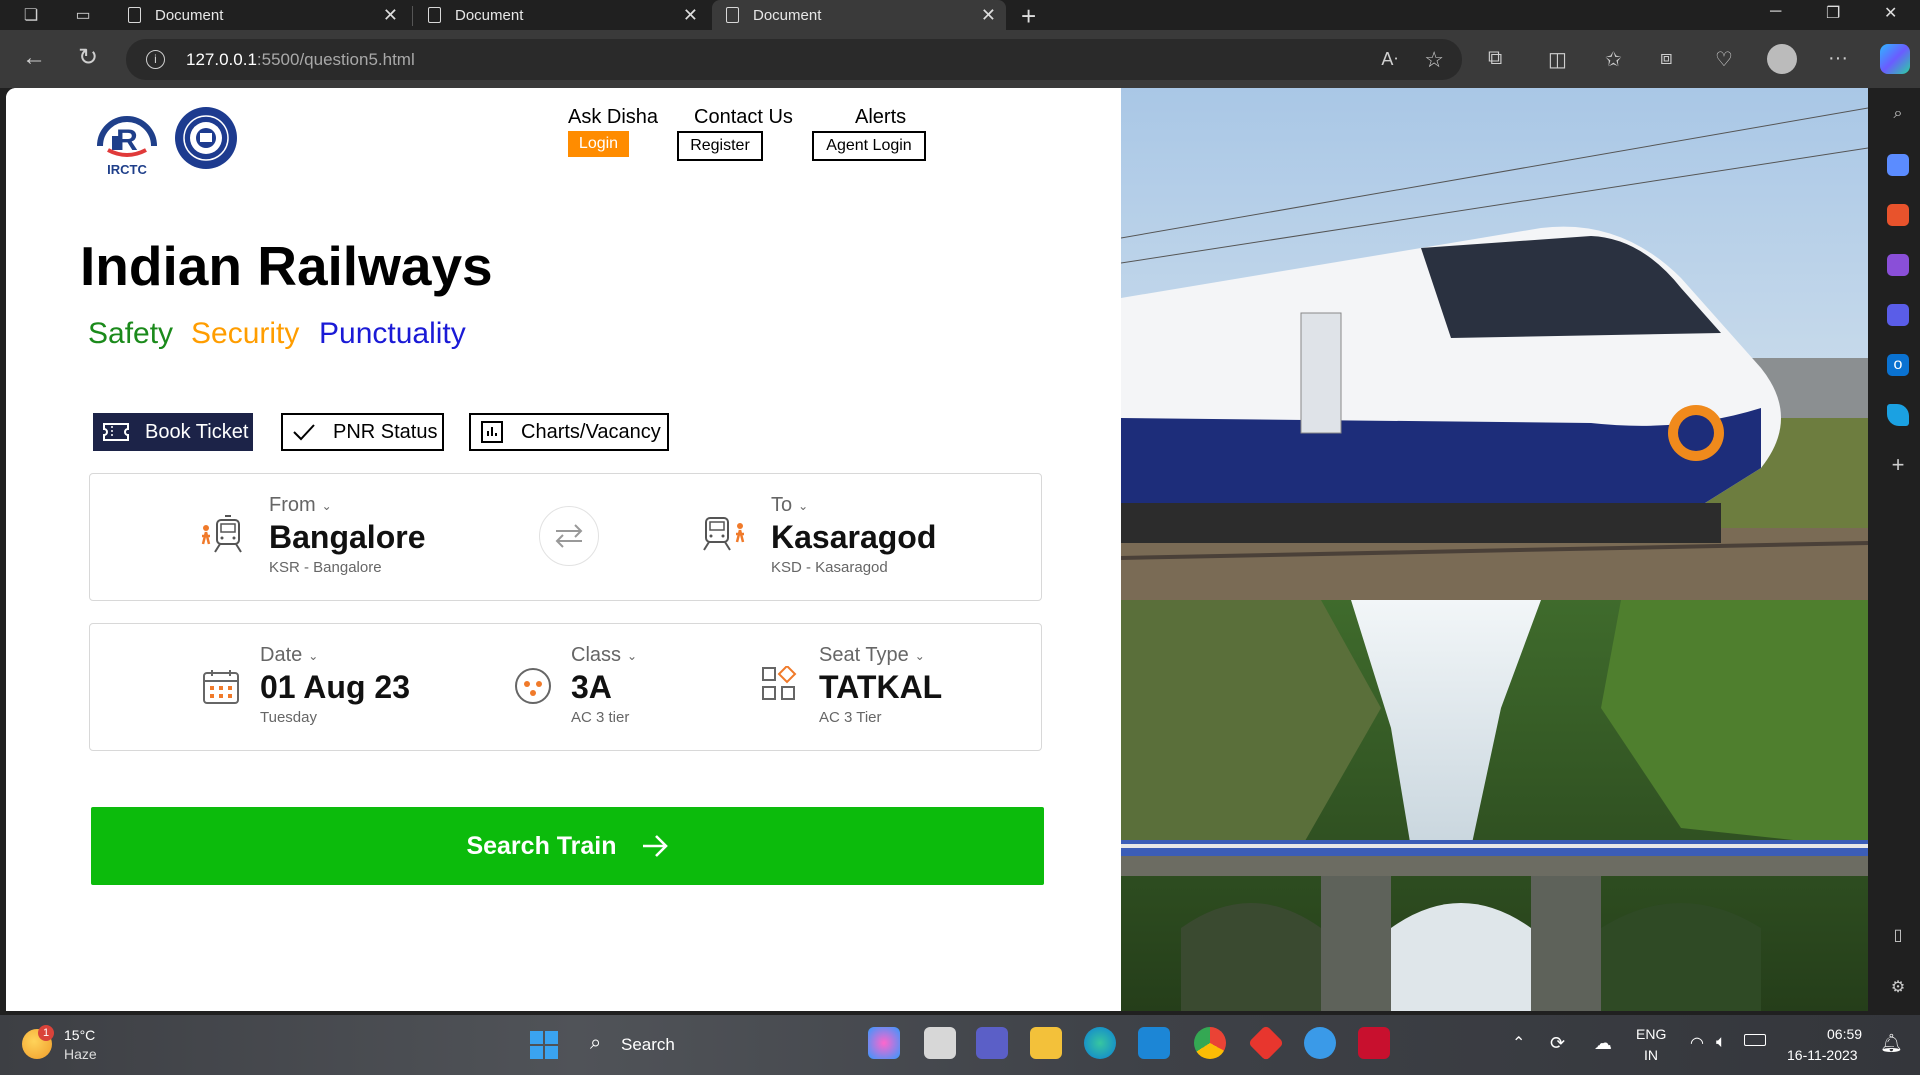 This screenshot has height=1075, width=1920. Describe the element at coordinates (1724, 59) in the screenshot. I see `browser-essentials-icon: ♡` at that location.